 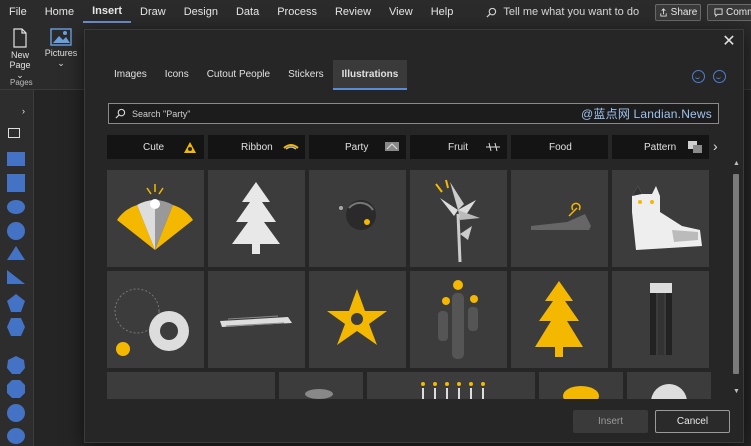 I want to click on illustration-candles, so click(x=451, y=385).